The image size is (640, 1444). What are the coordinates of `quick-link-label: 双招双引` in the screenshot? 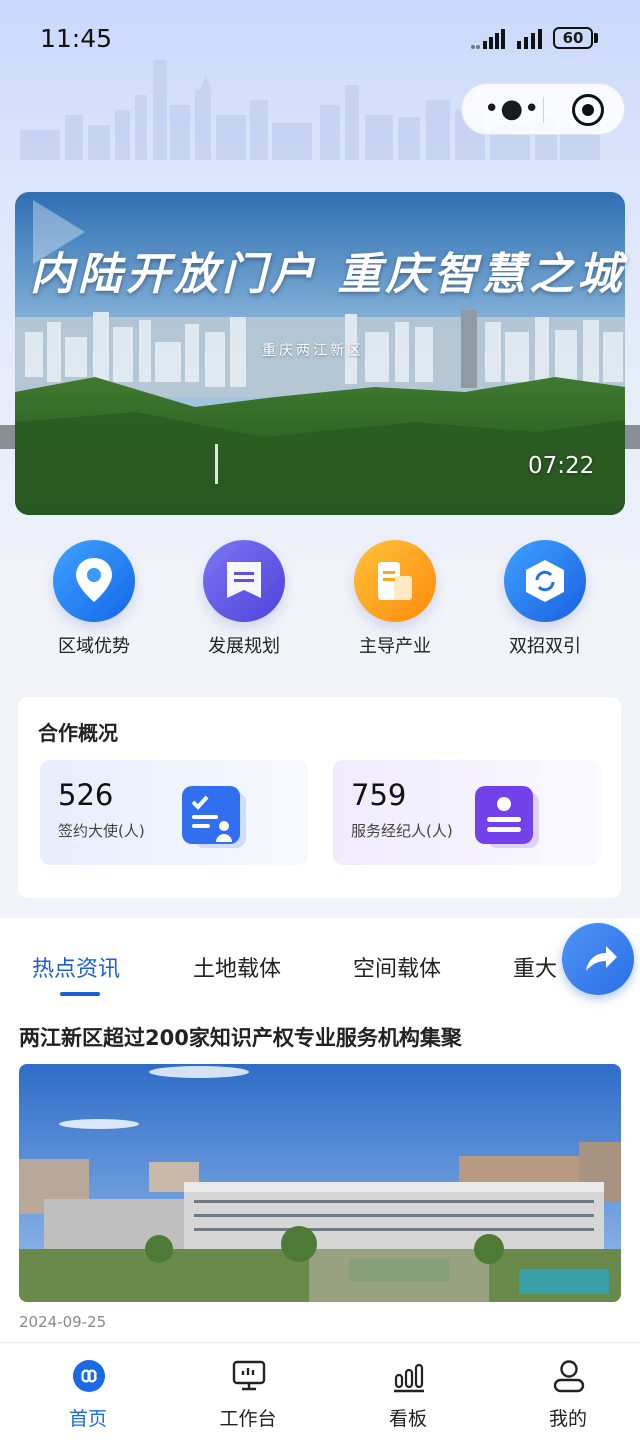 It's located at (545, 646).